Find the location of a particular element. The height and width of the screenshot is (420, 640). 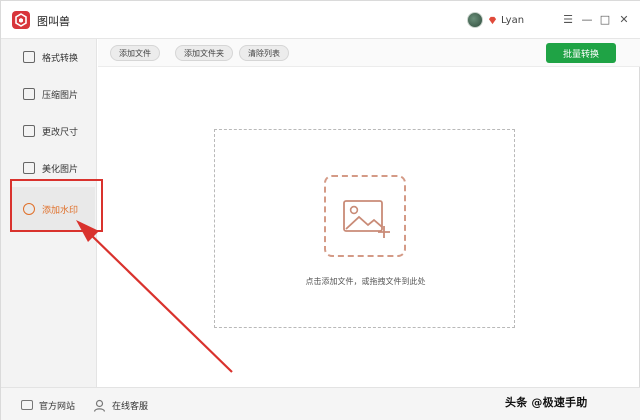

batch-convert-button: 批量转换 is located at coordinates (581, 53).